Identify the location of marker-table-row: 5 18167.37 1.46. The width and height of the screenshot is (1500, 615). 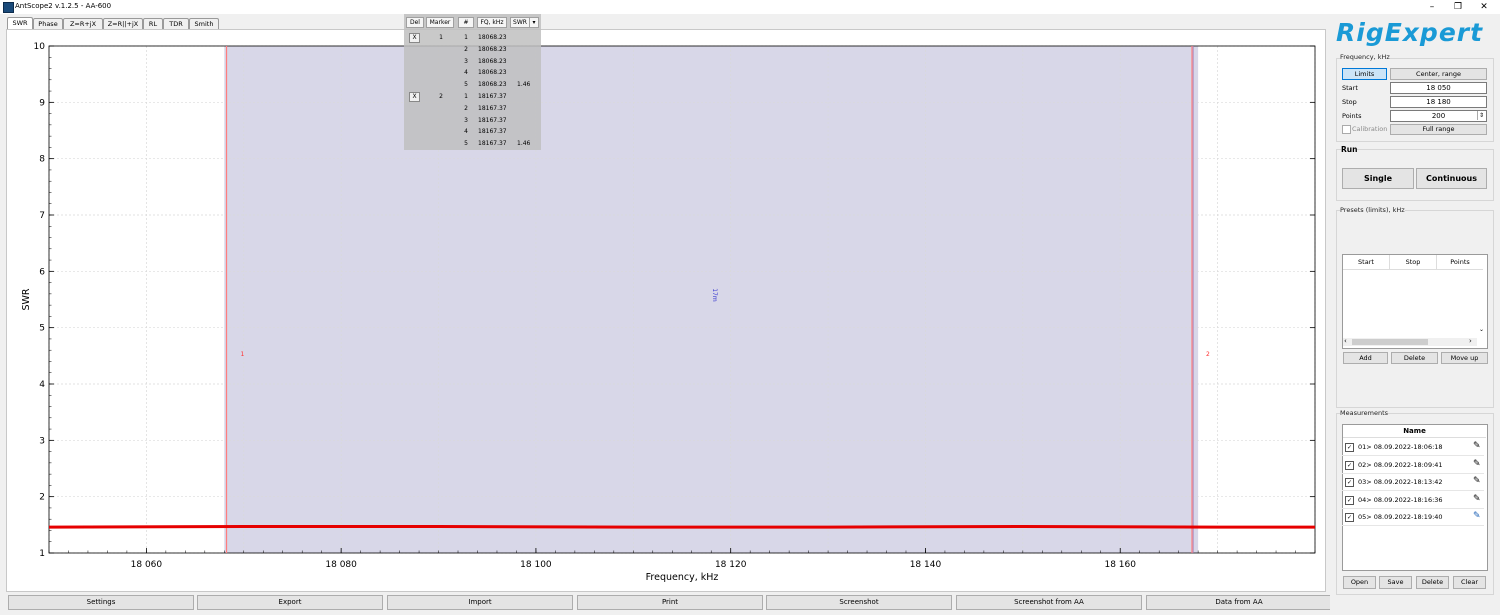
(472, 144).